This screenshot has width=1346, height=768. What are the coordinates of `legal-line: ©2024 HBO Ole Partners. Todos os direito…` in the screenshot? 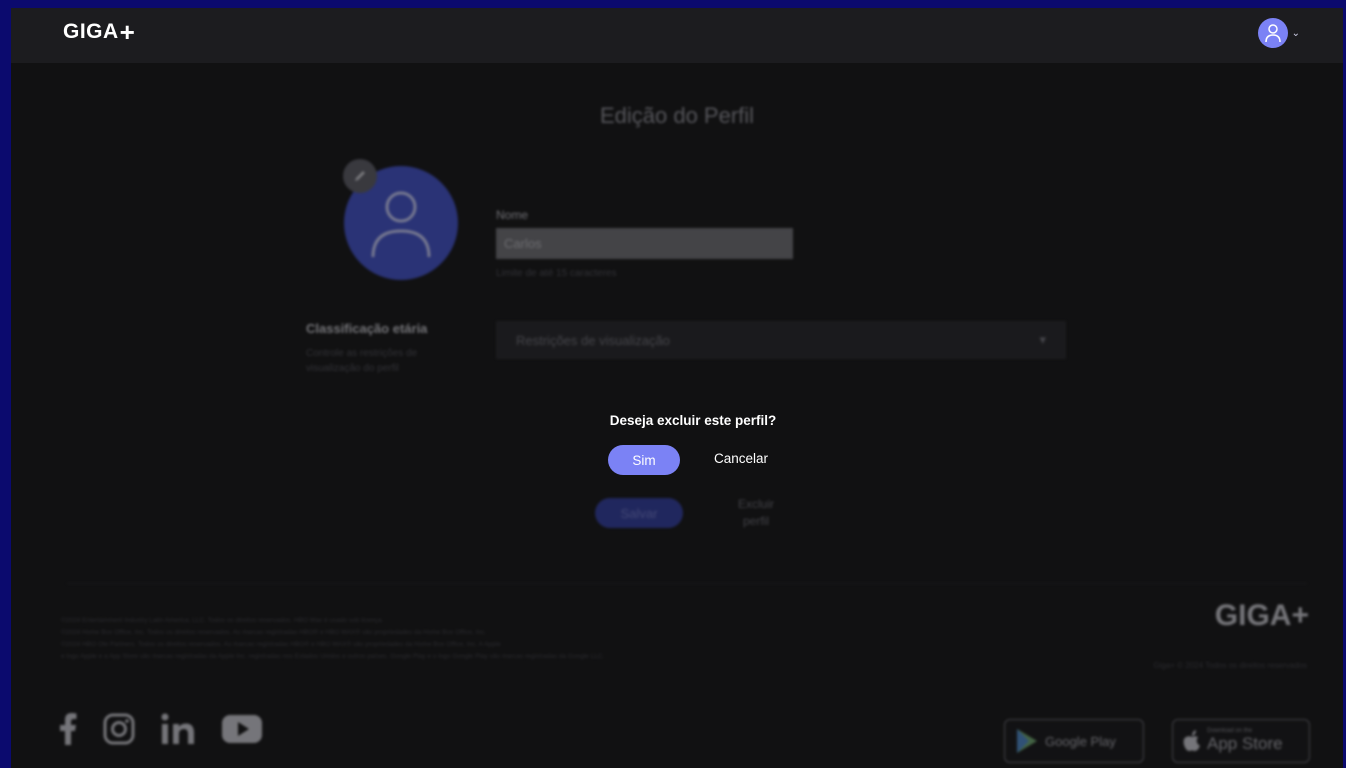 It's located at (281, 644).